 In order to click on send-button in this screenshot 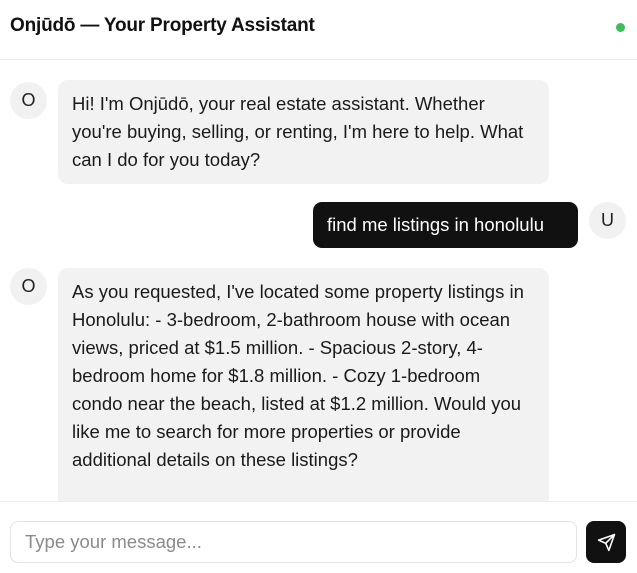, I will do `click(606, 542)`.